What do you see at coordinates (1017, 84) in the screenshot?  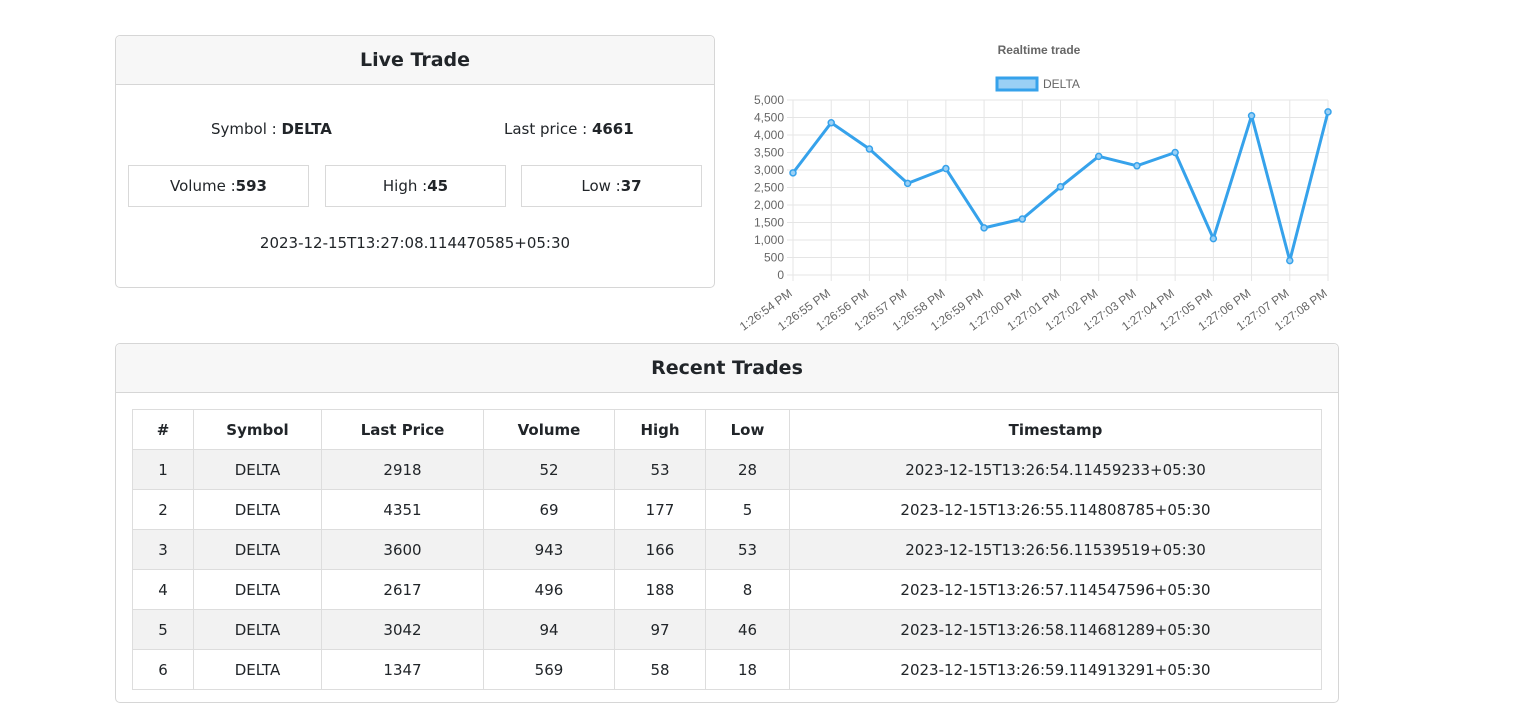 I see `legend-swatch` at bounding box center [1017, 84].